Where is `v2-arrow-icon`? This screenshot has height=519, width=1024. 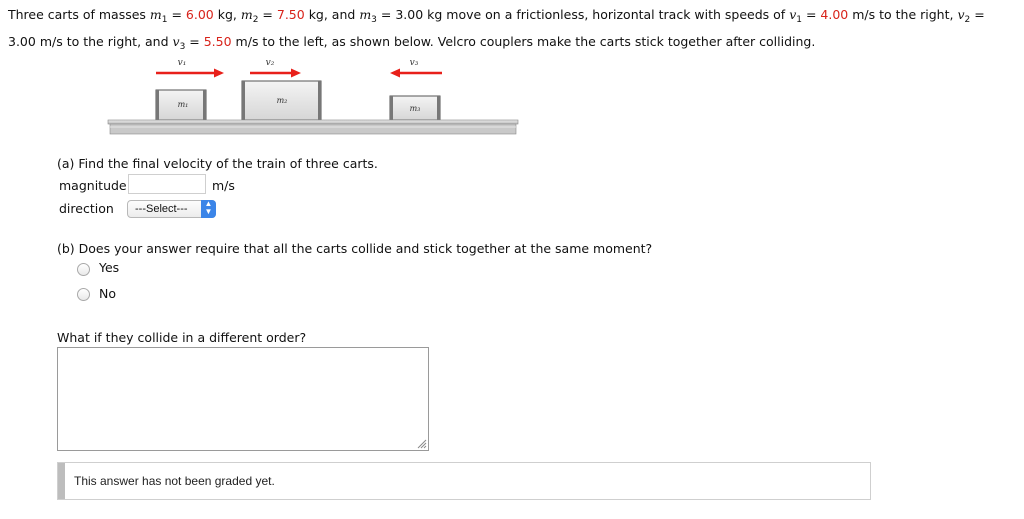
v2-arrow-icon is located at coordinates (275, 73).